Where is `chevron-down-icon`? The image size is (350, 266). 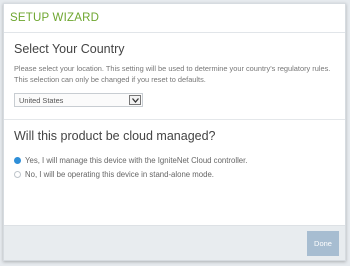 chevron-down-icon is located at coordinates (135, 100).